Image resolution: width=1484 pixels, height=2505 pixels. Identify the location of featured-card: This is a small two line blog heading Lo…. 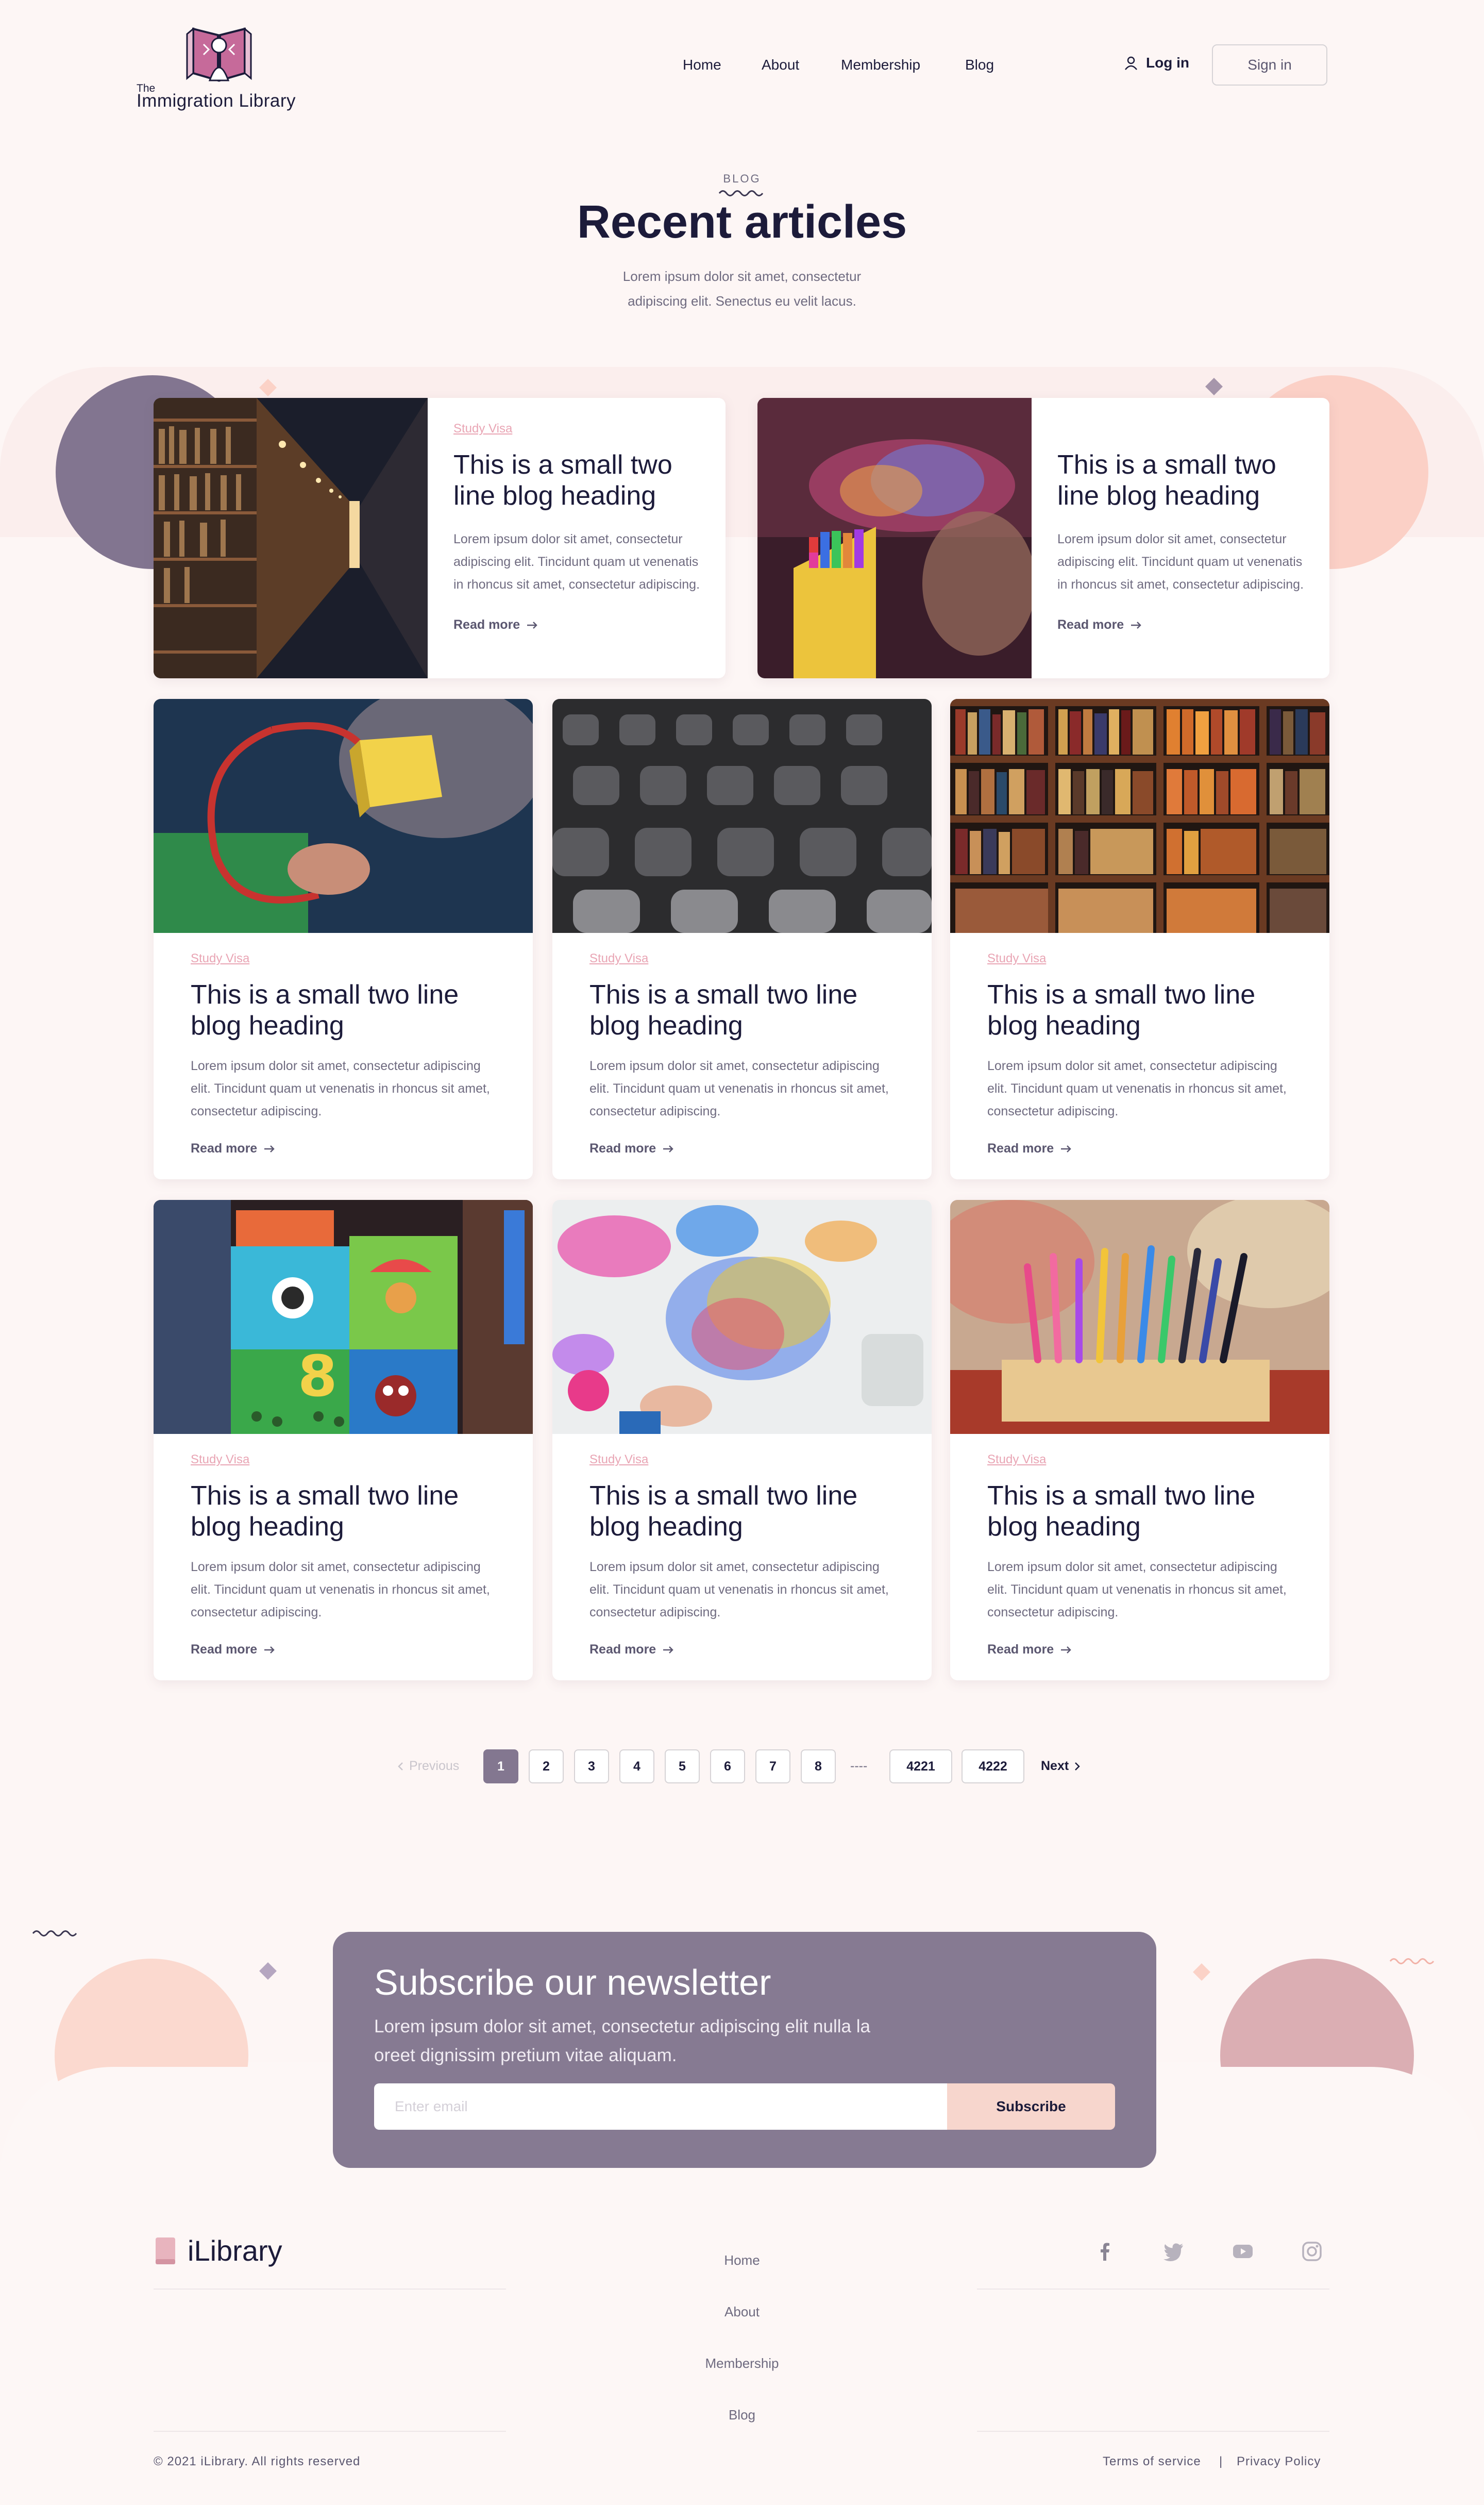
(1043, 538).